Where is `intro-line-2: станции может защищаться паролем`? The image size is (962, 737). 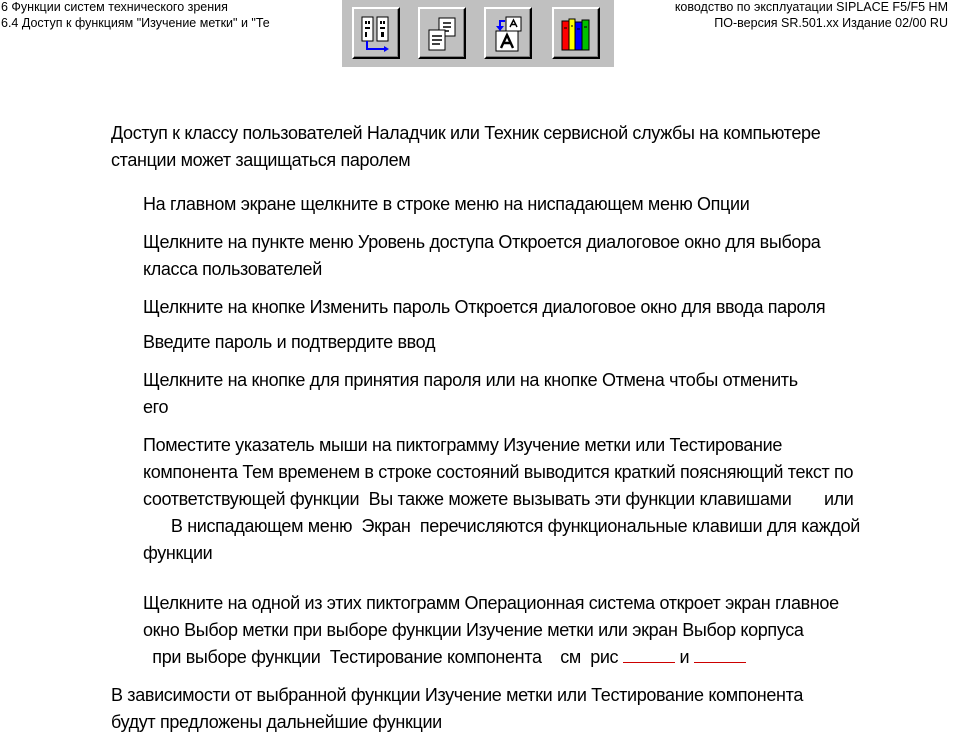 intro-line-2: станции может защищаться паролем is located at coordinates (261, 160).